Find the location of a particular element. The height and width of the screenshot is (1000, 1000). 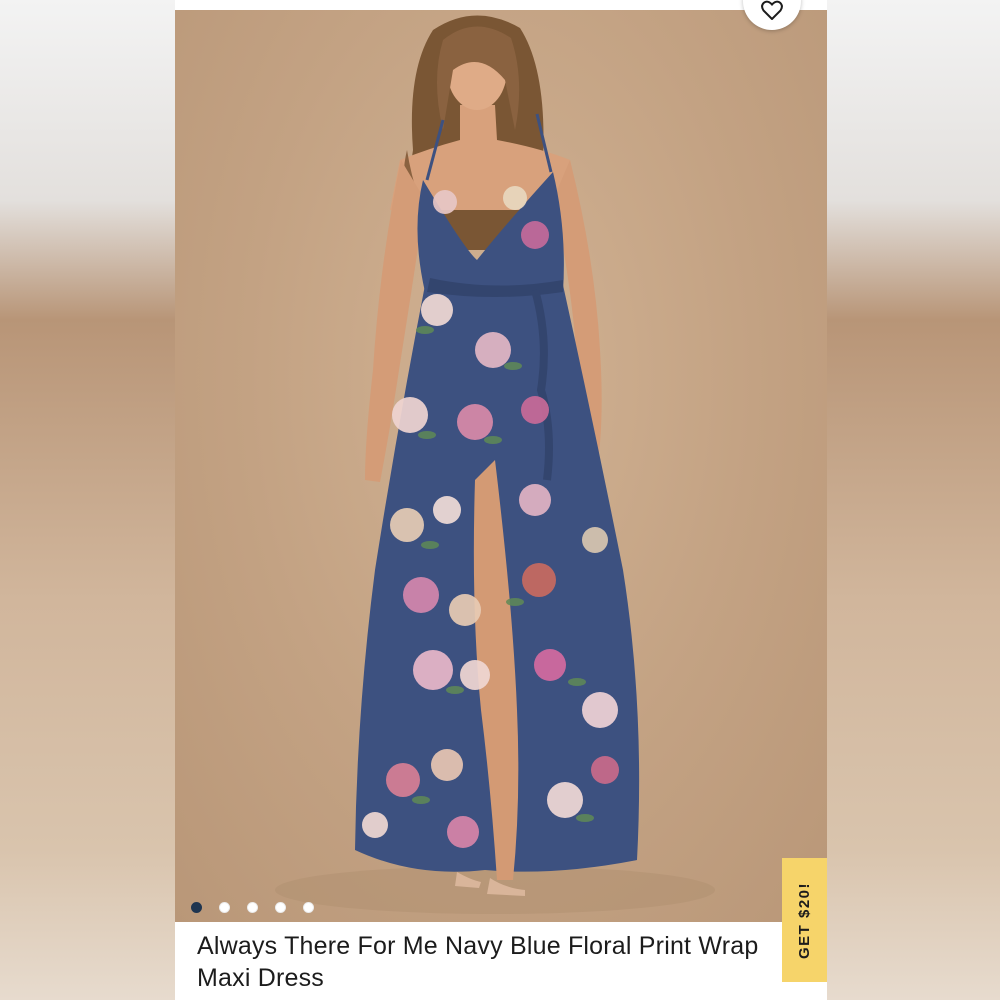

promo-tab: GET $20! is located at coordinates (804, 920).